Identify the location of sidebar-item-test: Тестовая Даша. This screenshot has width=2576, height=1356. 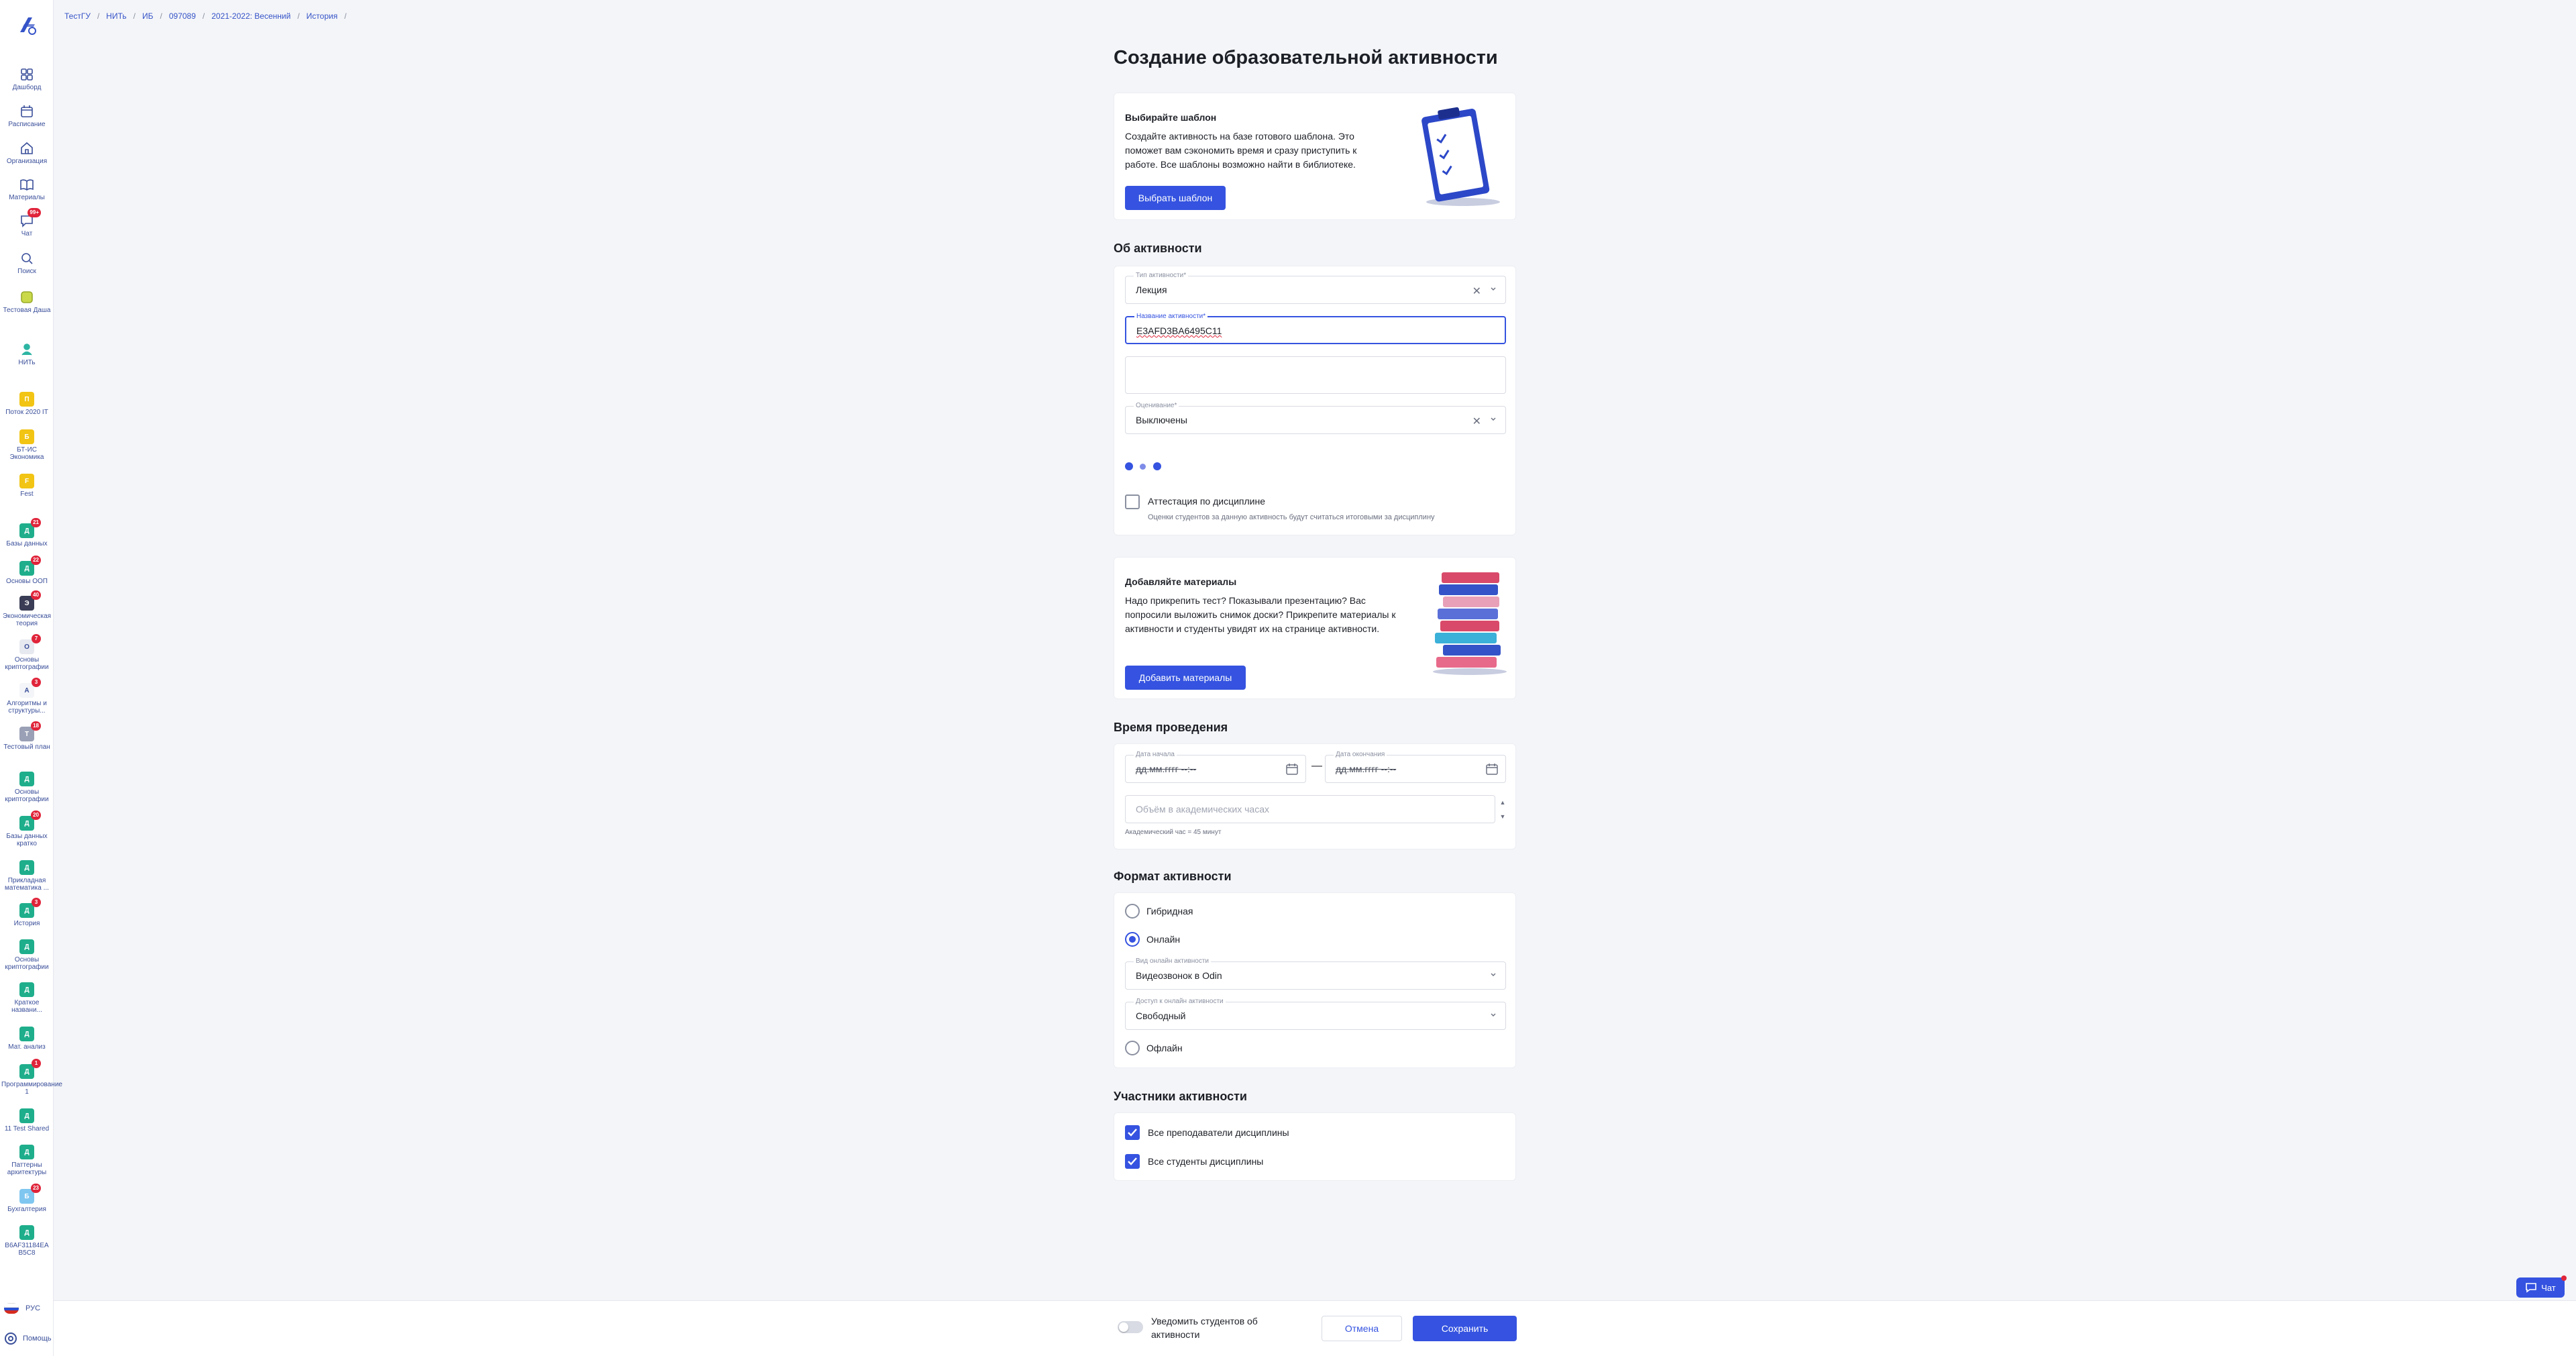
(27, 302).